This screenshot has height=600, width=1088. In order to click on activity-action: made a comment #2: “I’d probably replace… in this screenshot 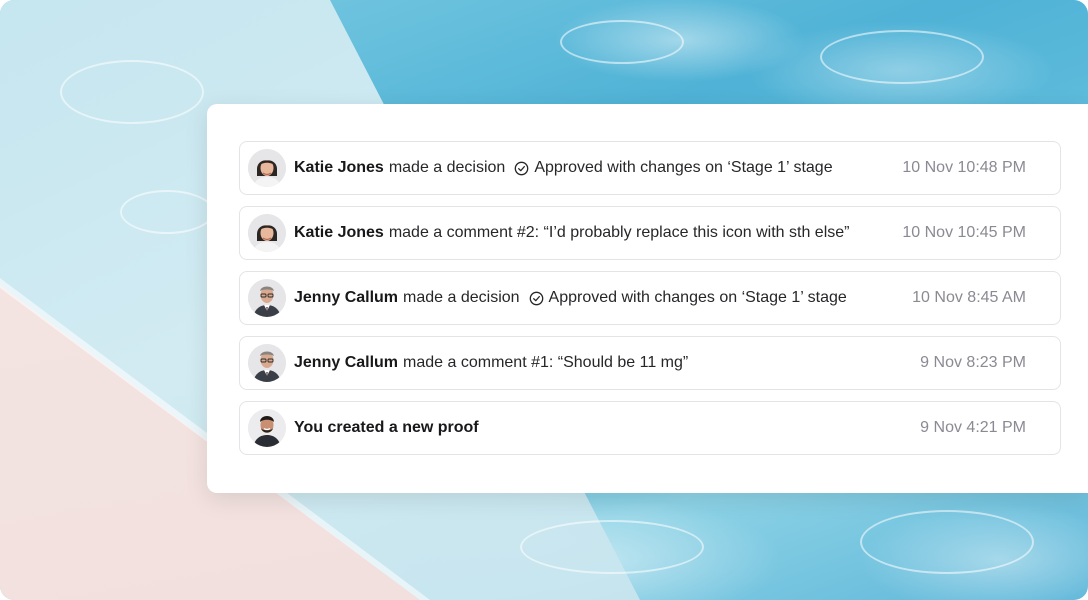, I will do `click(619, 232)`.